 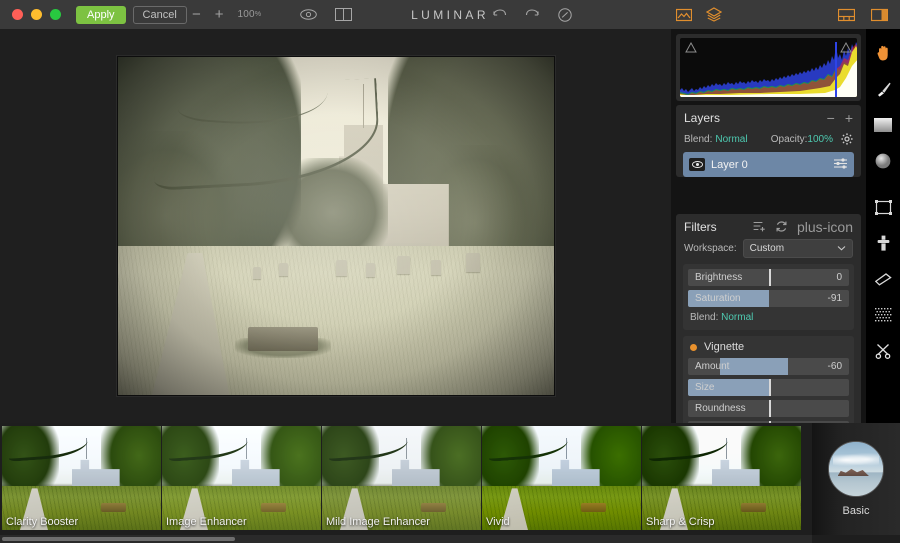 I want to click on preset-label: Sharp & Crisp, so click(x=680, y=522).